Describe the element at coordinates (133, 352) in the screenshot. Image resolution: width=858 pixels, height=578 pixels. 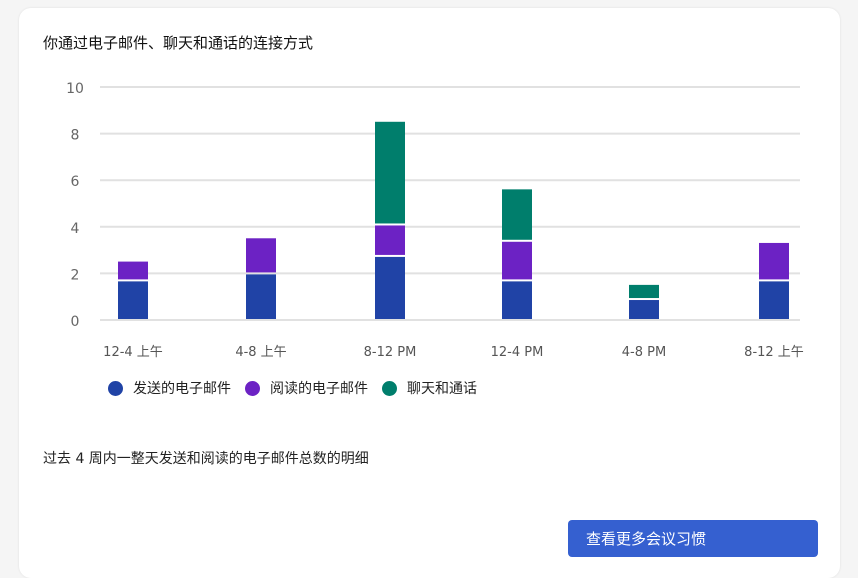
I see `x-tick-label: 12-4 上午` at that location.